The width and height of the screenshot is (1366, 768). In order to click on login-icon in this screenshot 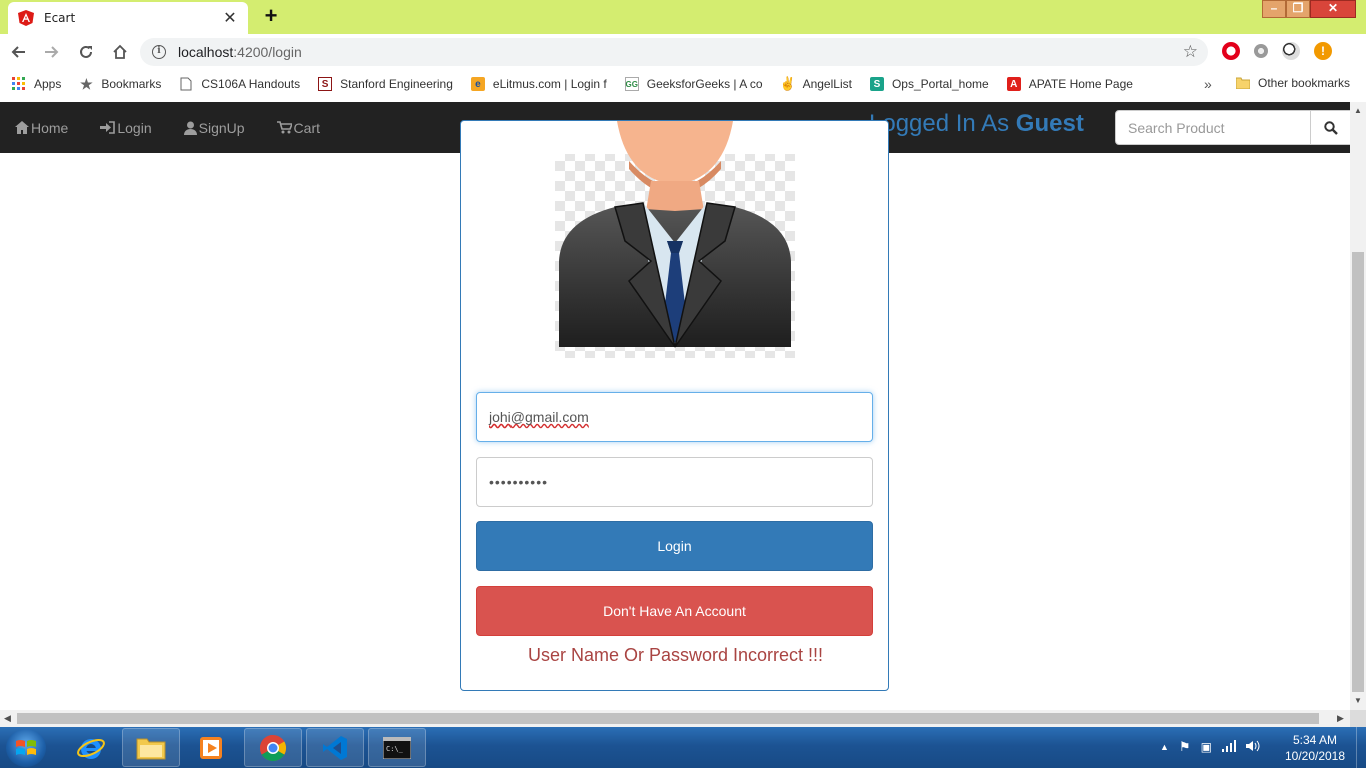, I will do `click(108, 127)`.